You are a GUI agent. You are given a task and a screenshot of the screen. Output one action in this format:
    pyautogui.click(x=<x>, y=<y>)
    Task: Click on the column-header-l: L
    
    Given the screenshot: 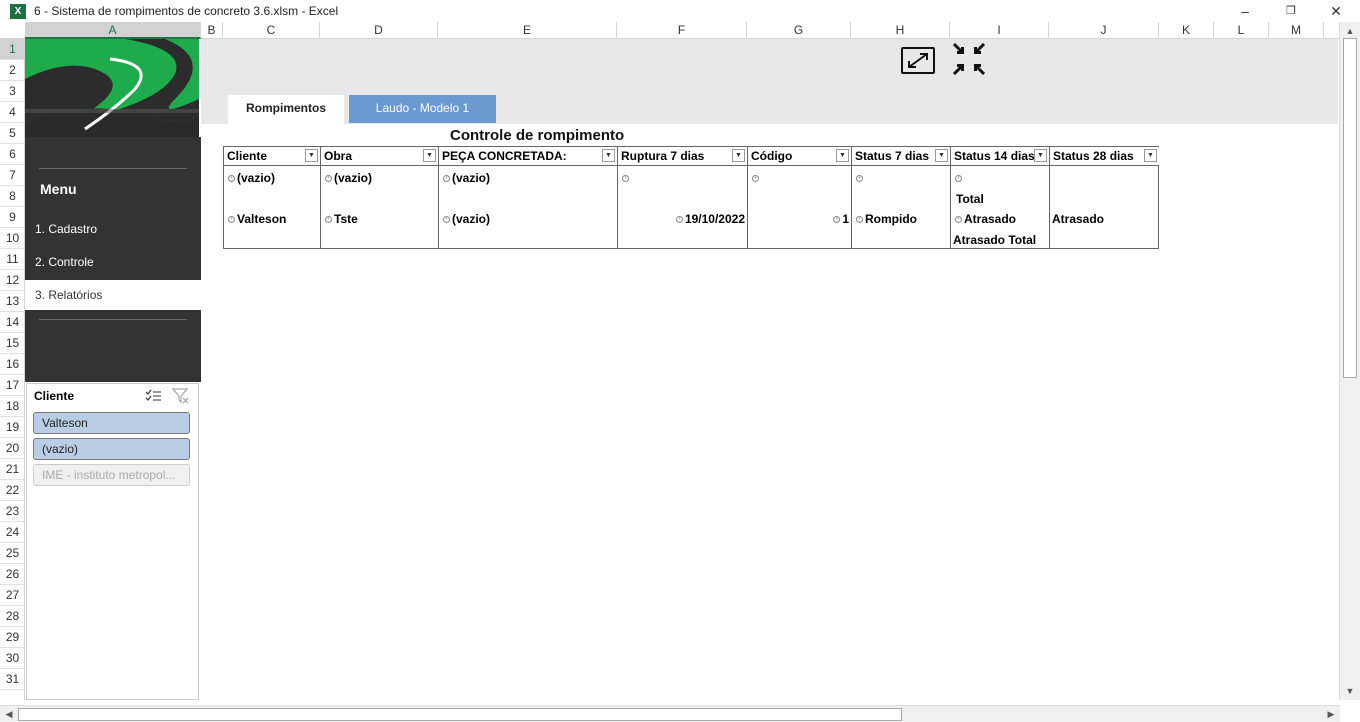 What is the action you would take?
    pyautogui.click(x=1241, y=30)
    